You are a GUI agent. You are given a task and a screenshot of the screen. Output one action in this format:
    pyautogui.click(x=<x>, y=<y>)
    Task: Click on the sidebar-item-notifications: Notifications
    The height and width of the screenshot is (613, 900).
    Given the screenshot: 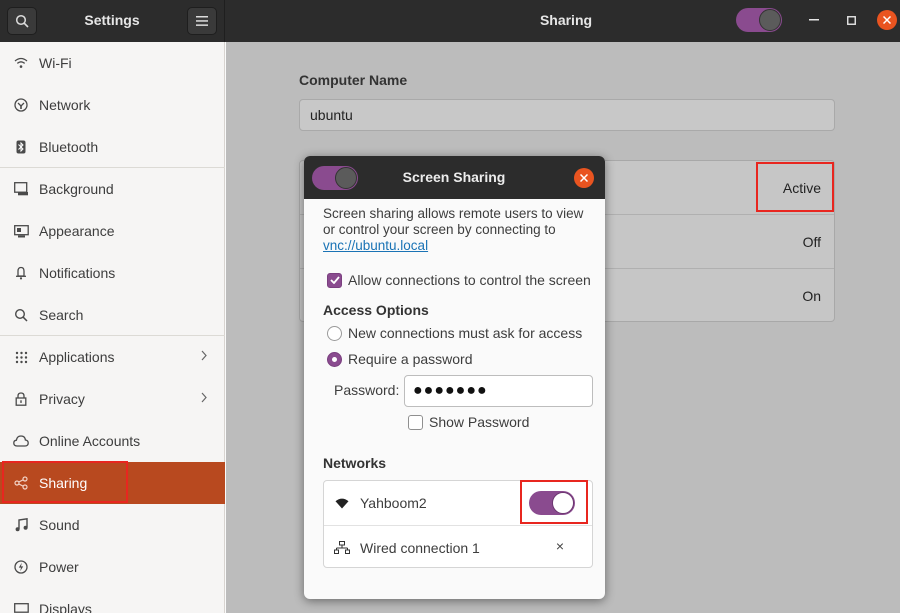 What is the action you would take?
    pyautogui.click(x=112, y=273)
    